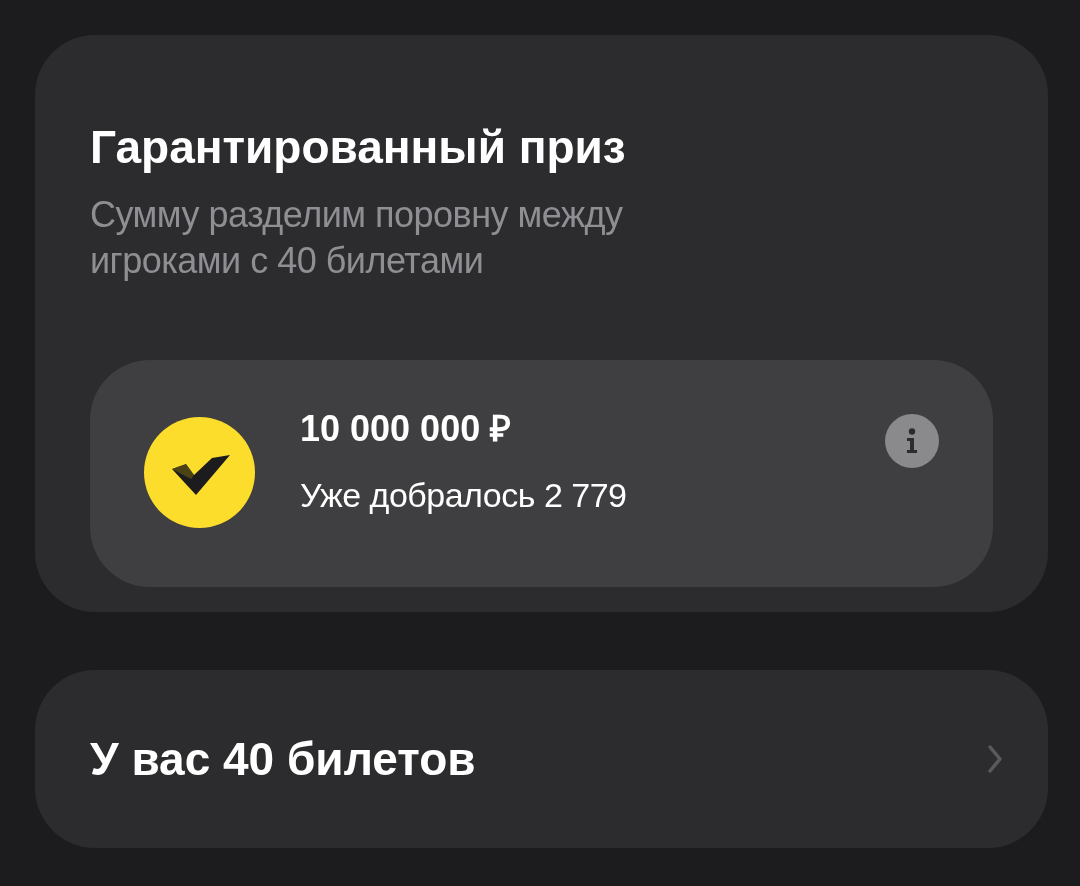  I want to click on info-icon, so click(912, 441).